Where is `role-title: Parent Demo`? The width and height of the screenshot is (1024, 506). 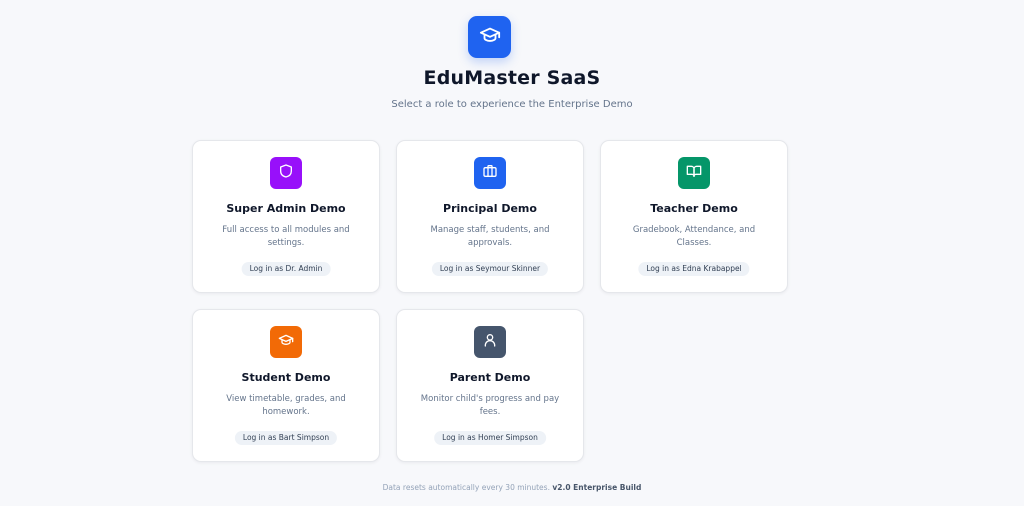
role-title: Parent Demo is located at coordinates (490, 377).